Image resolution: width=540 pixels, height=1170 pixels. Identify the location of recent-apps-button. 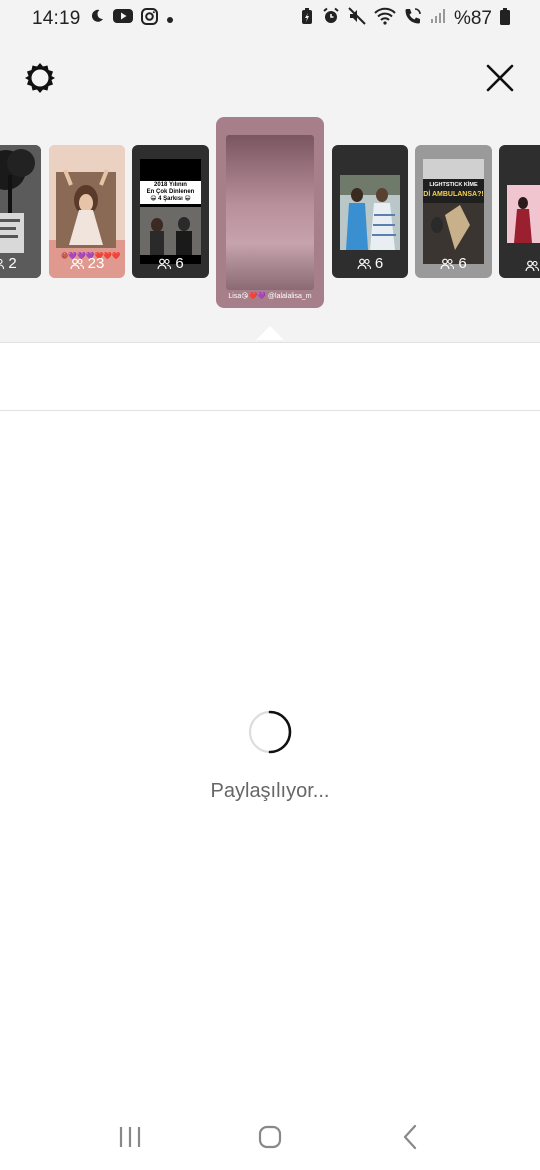
(130, 1137).